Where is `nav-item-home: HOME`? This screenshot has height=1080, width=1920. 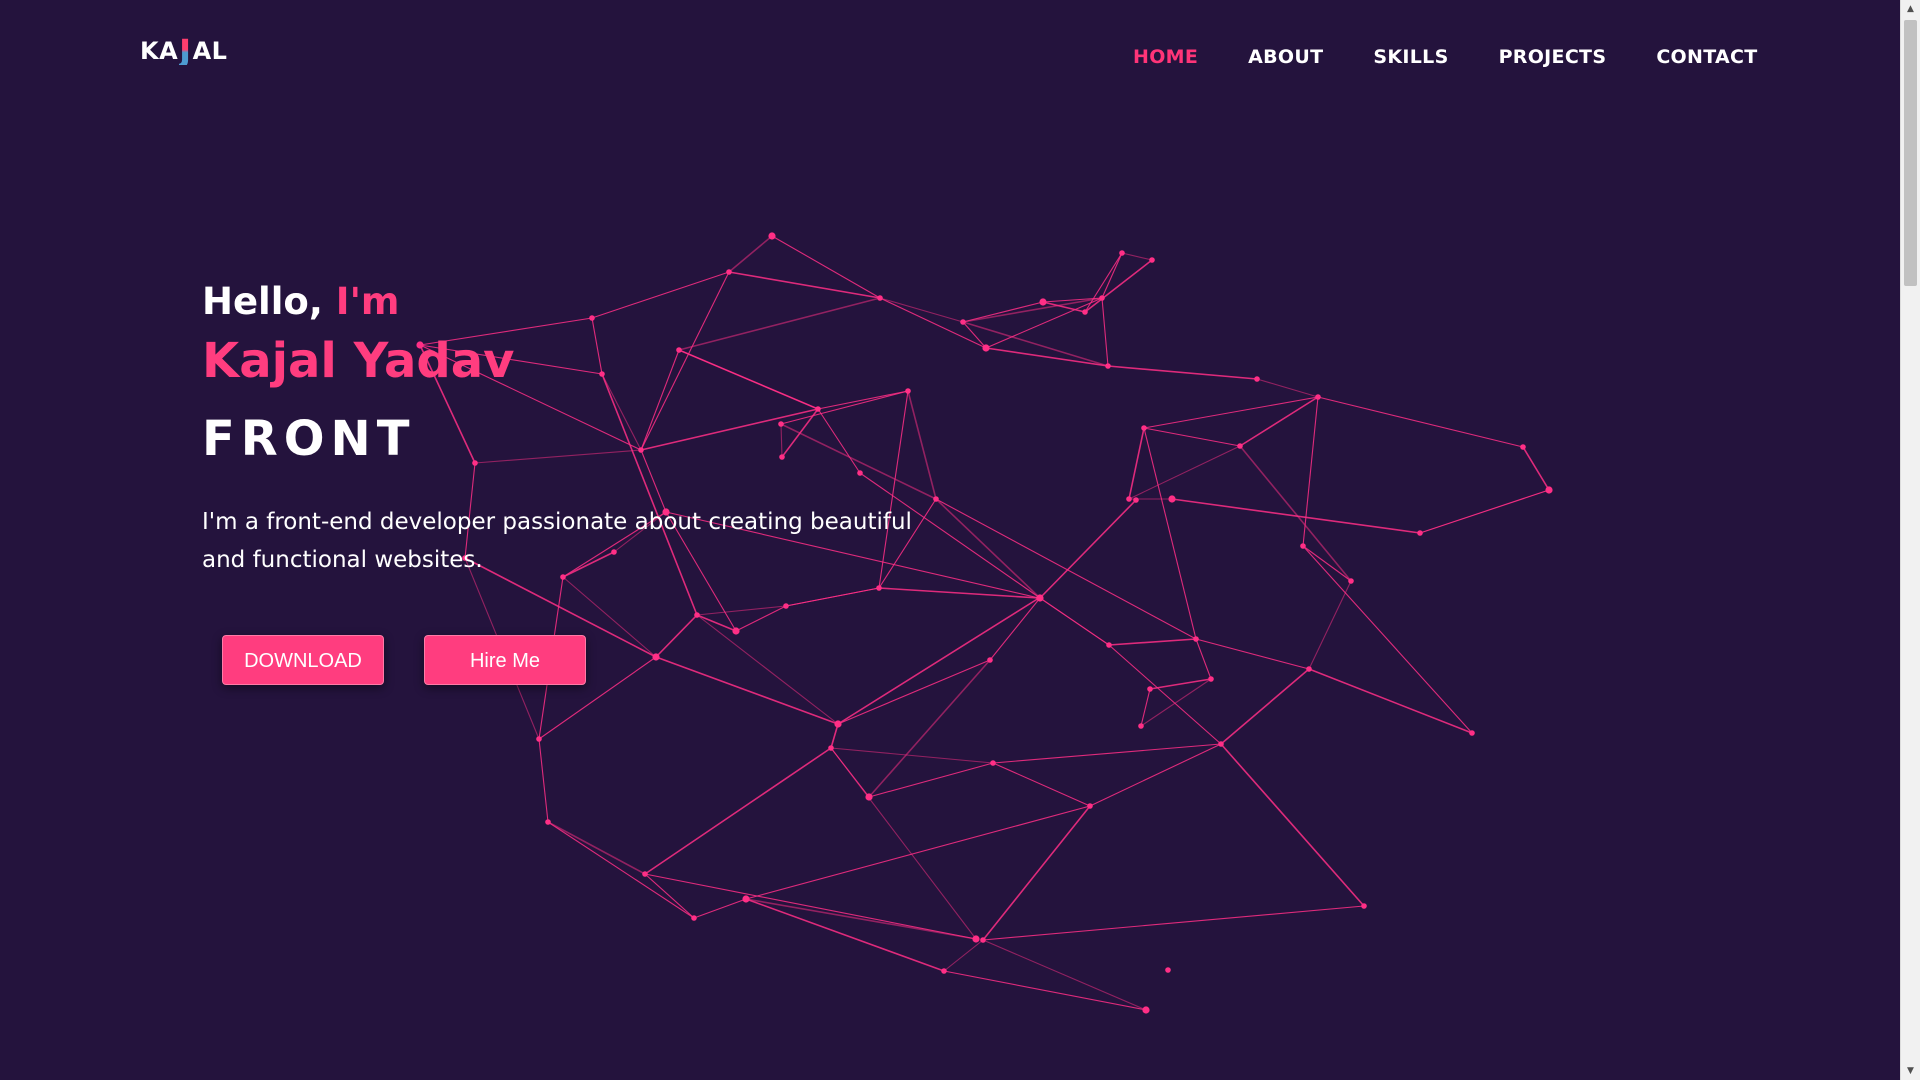 nav-item-home: HOME is located at coordinates (1165, 57).